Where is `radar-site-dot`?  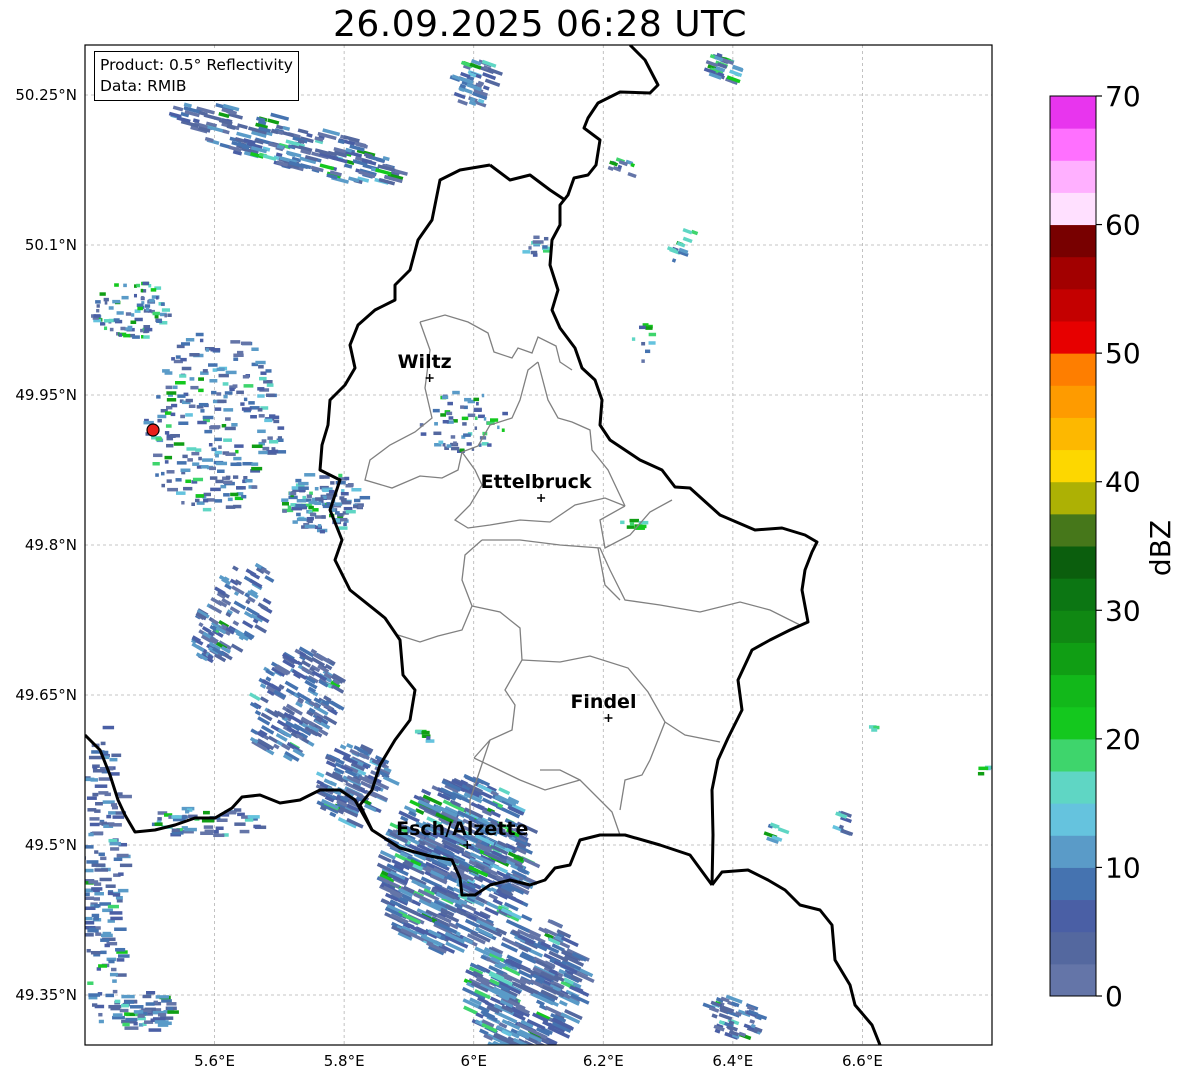
radar-site-dot is located at coordinates (153, 430).